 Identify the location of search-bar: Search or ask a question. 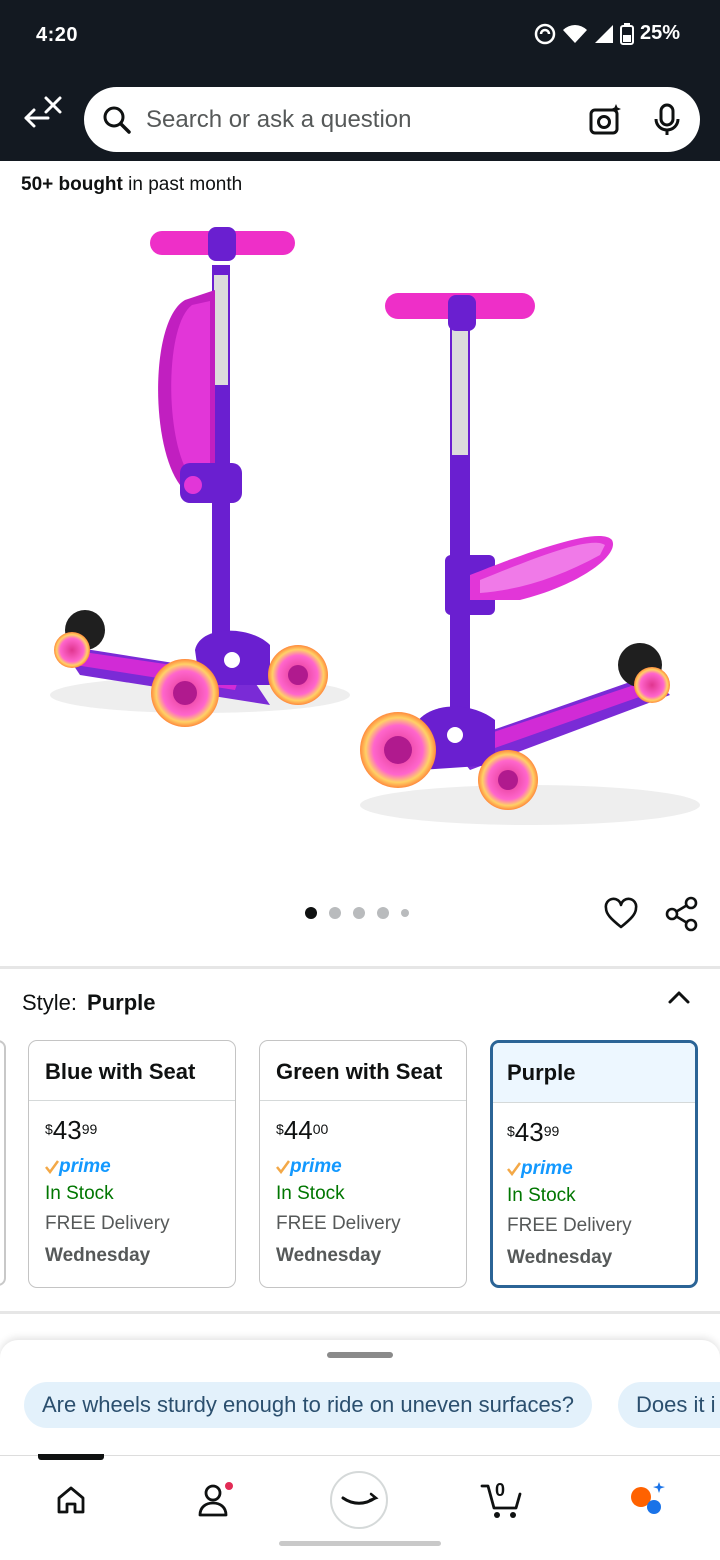
(392, 119).